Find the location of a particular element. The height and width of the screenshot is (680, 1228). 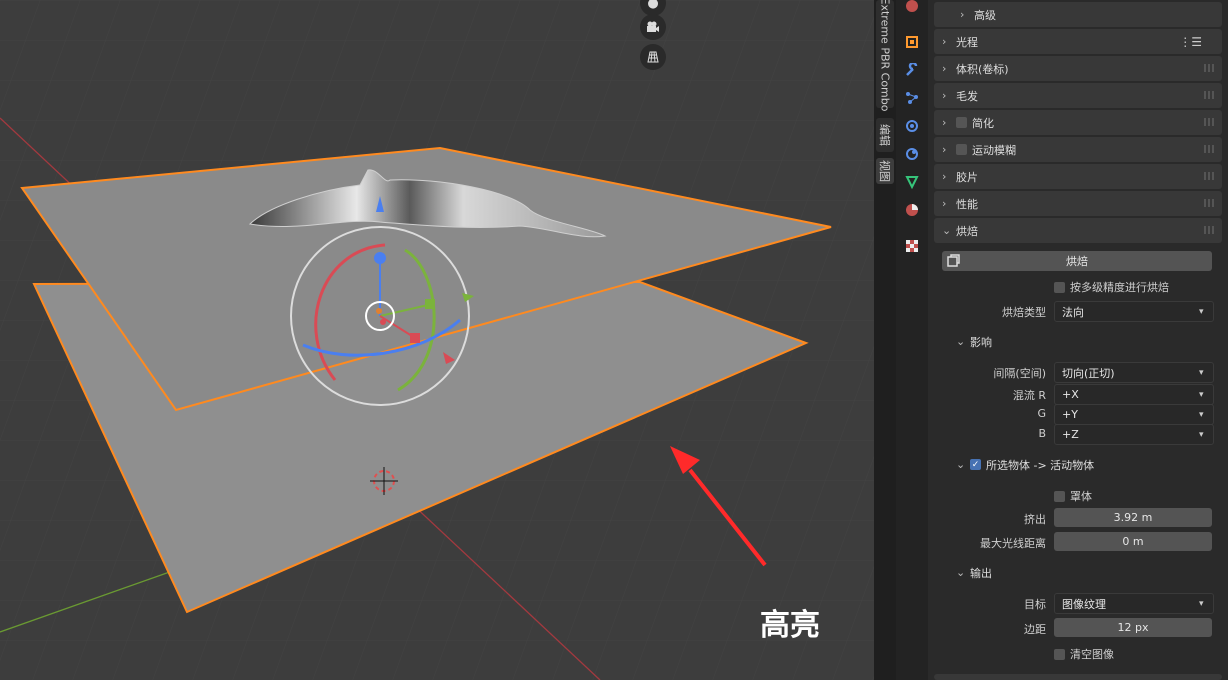

selected-to-active-checkbox: ✓ is located at coordinates (975, 464).